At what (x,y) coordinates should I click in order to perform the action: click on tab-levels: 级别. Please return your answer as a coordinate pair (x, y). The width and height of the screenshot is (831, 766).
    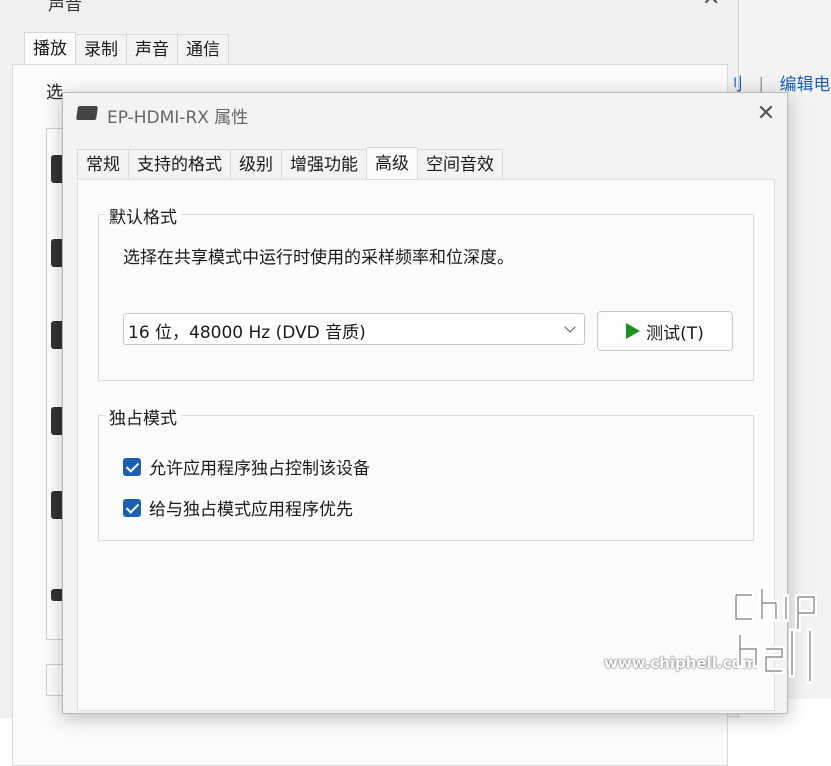
    Looking at the image, I should click on (256, 164).